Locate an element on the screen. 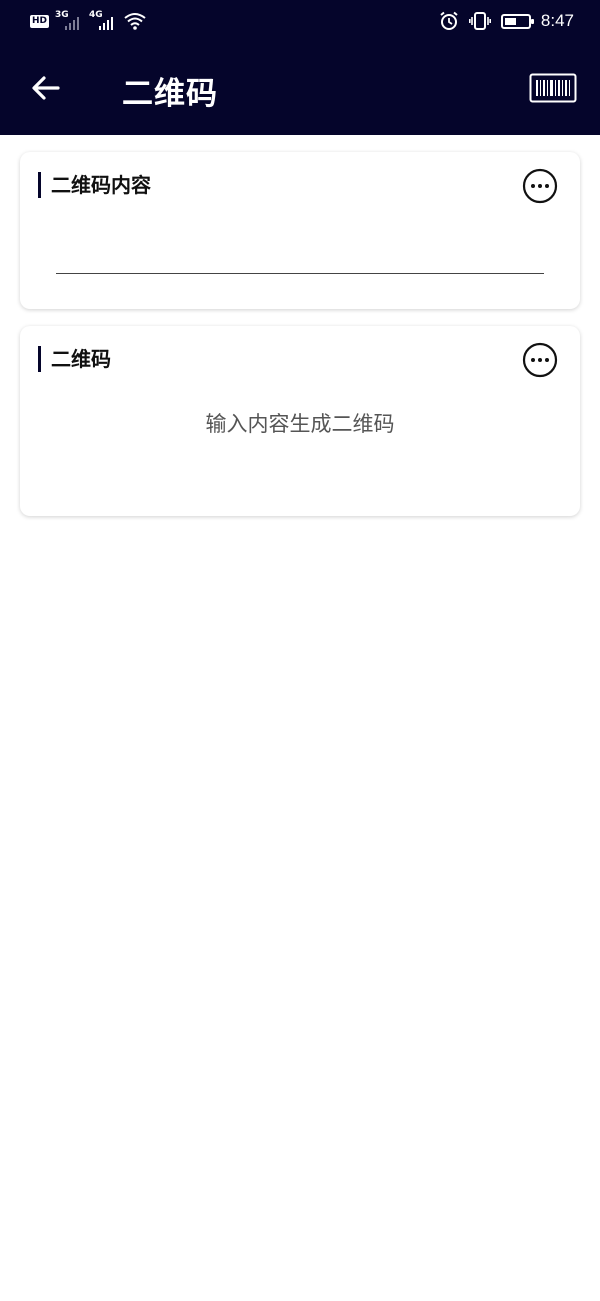 The height and width of the screenshot is (1301, 600). content-more-button is located at coordinates (540, 186).